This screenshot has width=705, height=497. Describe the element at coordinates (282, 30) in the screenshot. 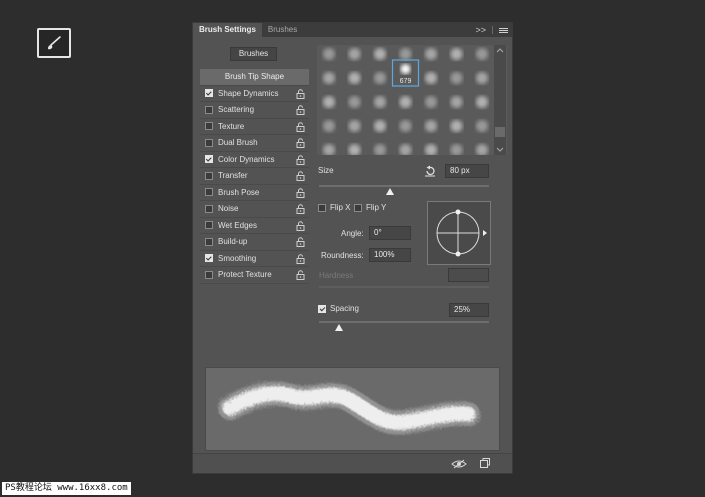

I see `tab-brushes: Brushes` at that location.